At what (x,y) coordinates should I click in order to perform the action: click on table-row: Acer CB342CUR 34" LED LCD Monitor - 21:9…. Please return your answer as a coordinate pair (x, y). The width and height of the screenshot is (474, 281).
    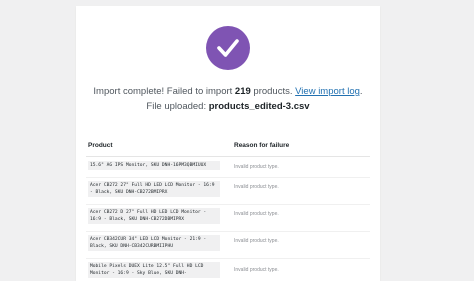
    Looking at the image, I should click on (228, 245).